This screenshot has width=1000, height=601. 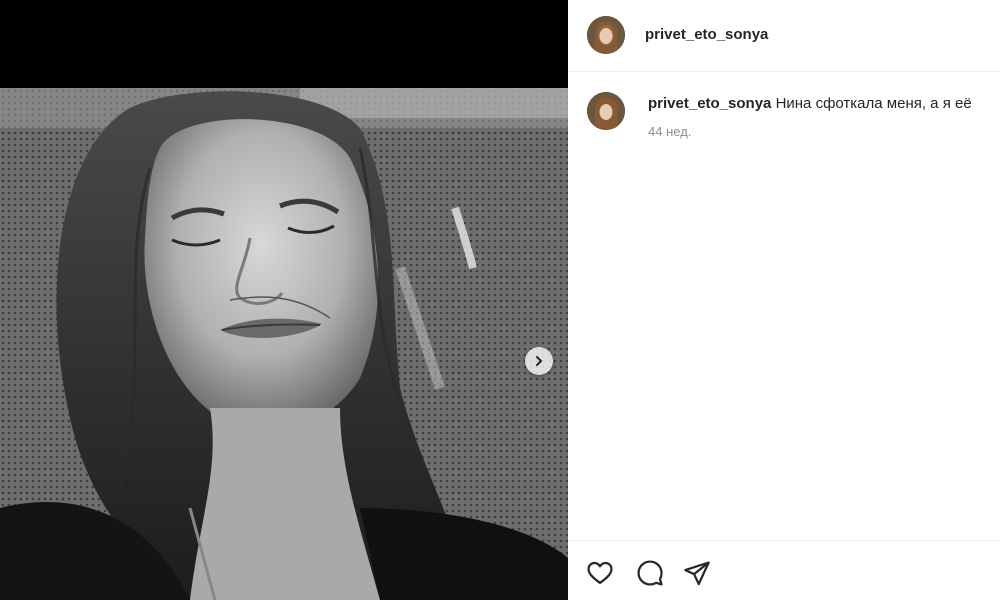 I want to click on post-header: privet_eto_sonya, so click(x=784, y=36).